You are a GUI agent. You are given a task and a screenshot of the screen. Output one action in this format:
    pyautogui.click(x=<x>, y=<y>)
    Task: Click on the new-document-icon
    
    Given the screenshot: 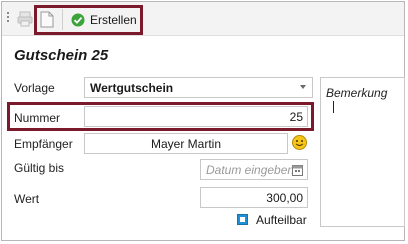 What is the action you would take?
    pyautogui.click(x=47, y=21)
    